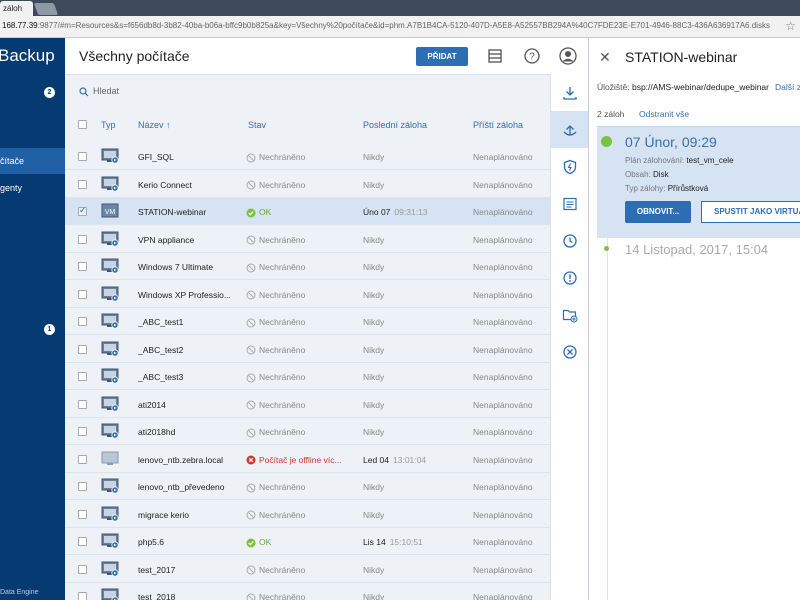  What do you see at coordinates (296, 212) in the screenshot?
I see `device-status: OK` at bounding box center [296, 212].